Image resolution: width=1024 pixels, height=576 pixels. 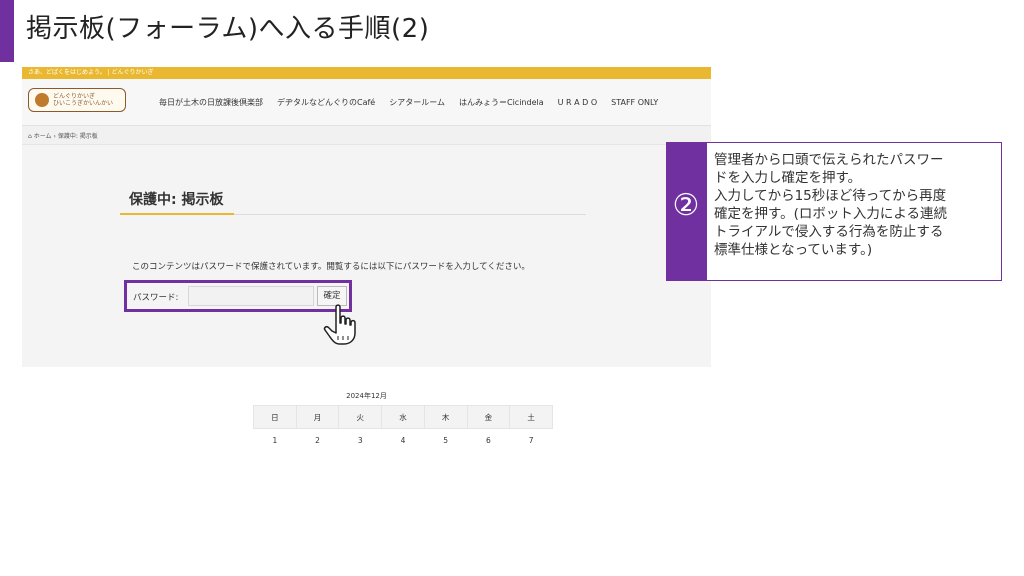 What do you see at coordinates (501, 102) in the screenshot?
I see `nav-item-cicindela: はんみょう＝Cicindela` at bounding box center [501, 102].